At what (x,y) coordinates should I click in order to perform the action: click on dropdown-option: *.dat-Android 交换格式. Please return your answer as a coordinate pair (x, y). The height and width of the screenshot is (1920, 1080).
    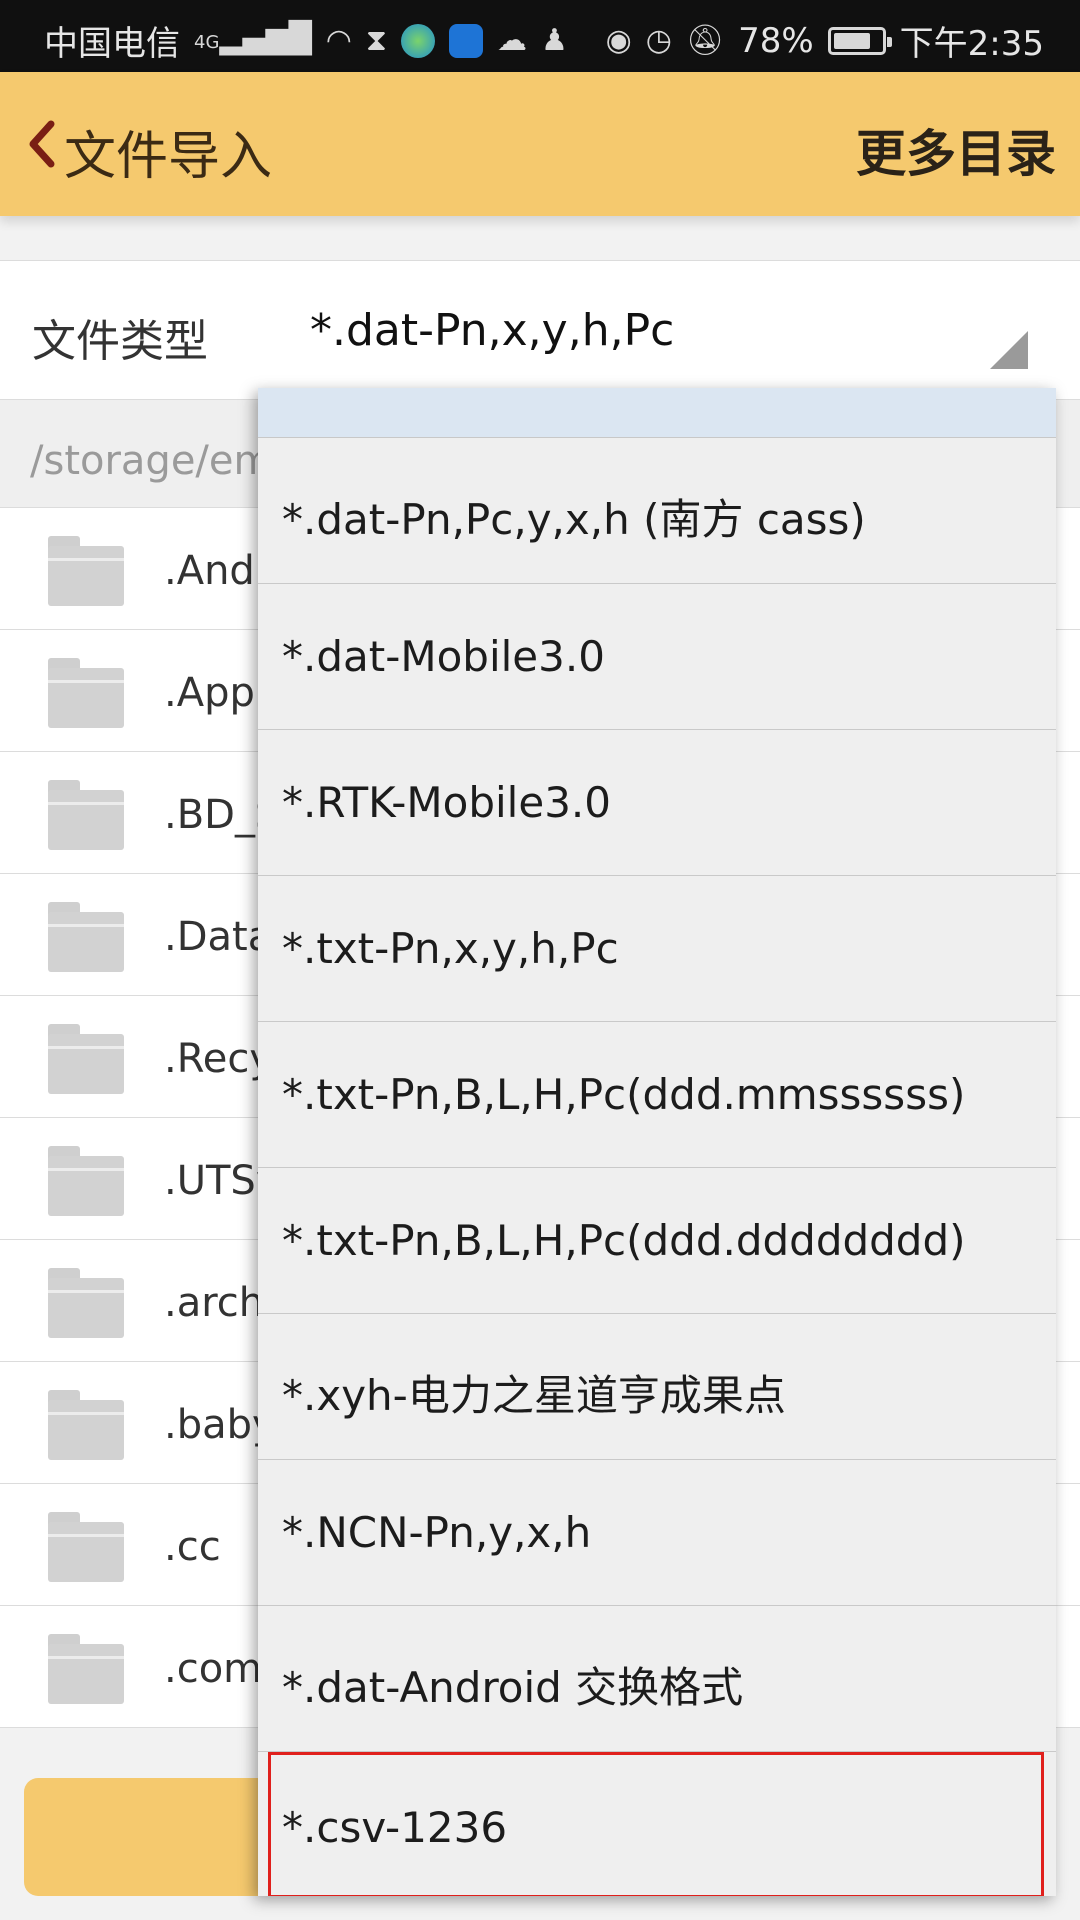
    Looking at the image, I should click on (657, 1679).